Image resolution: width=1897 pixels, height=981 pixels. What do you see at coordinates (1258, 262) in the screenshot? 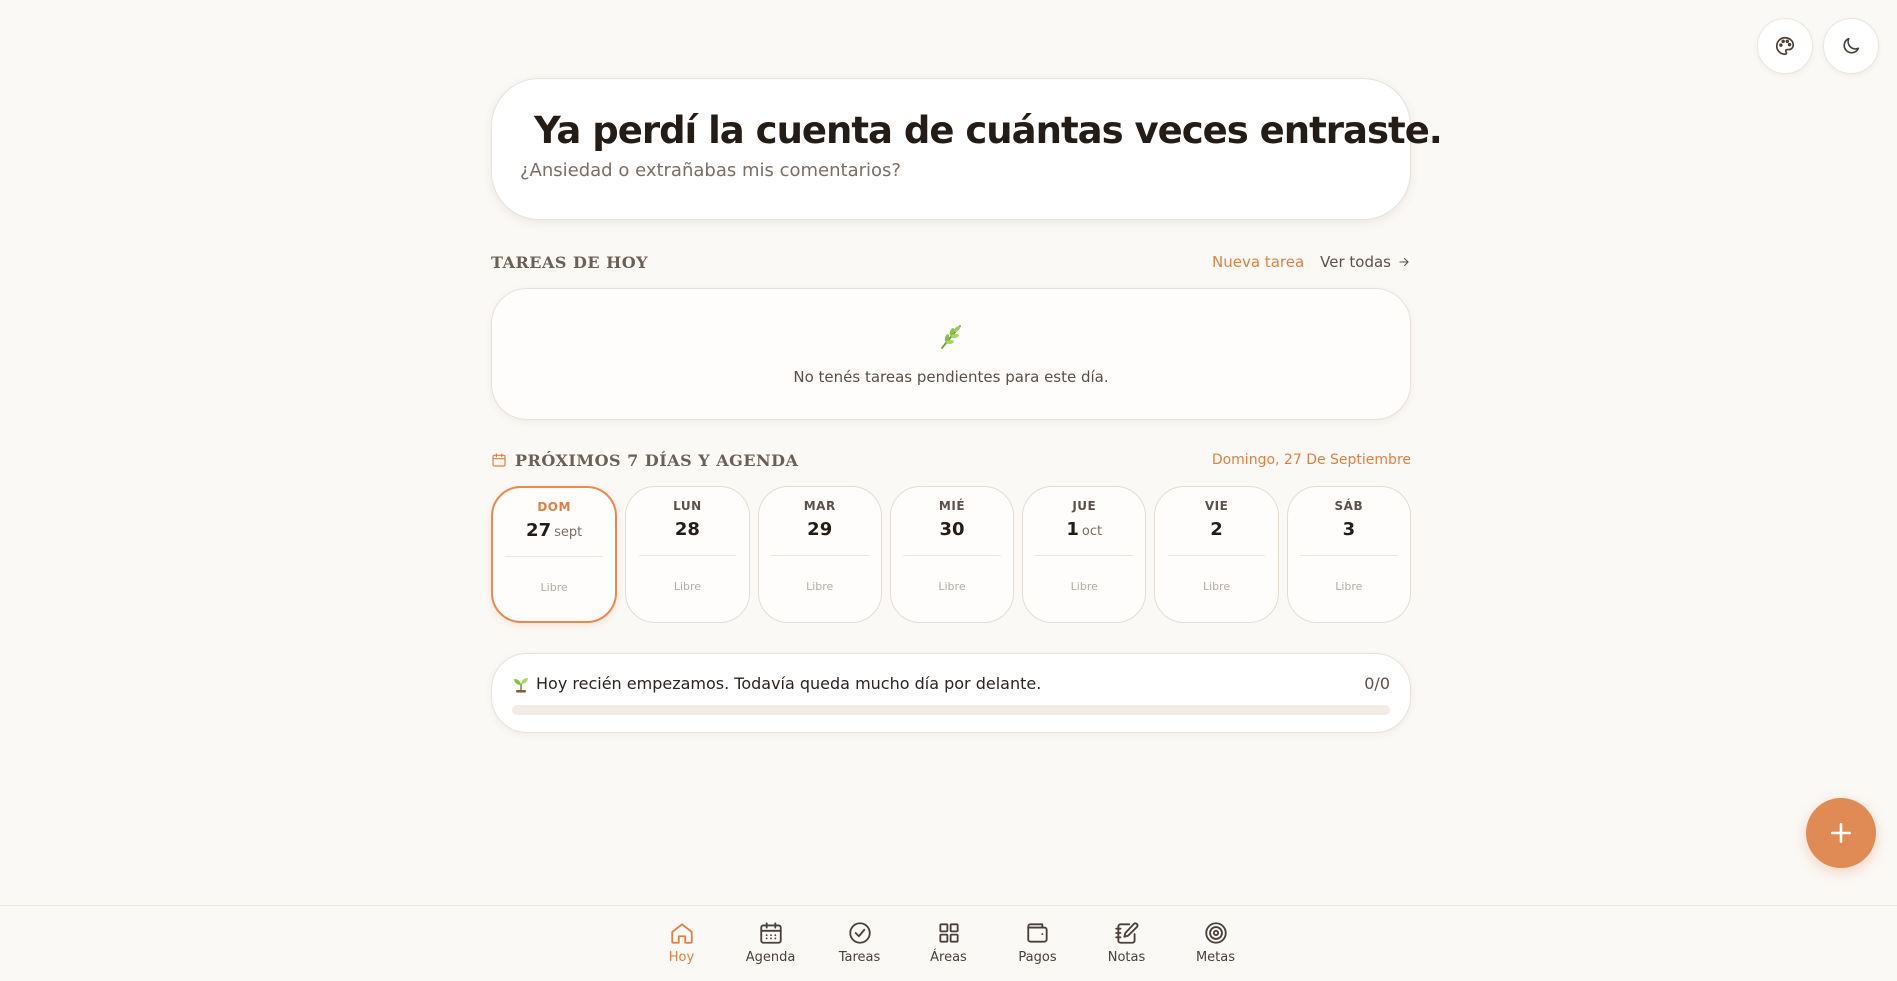
I see `new-task-link: Nueva tarea` at bounding box center [1258, 262].